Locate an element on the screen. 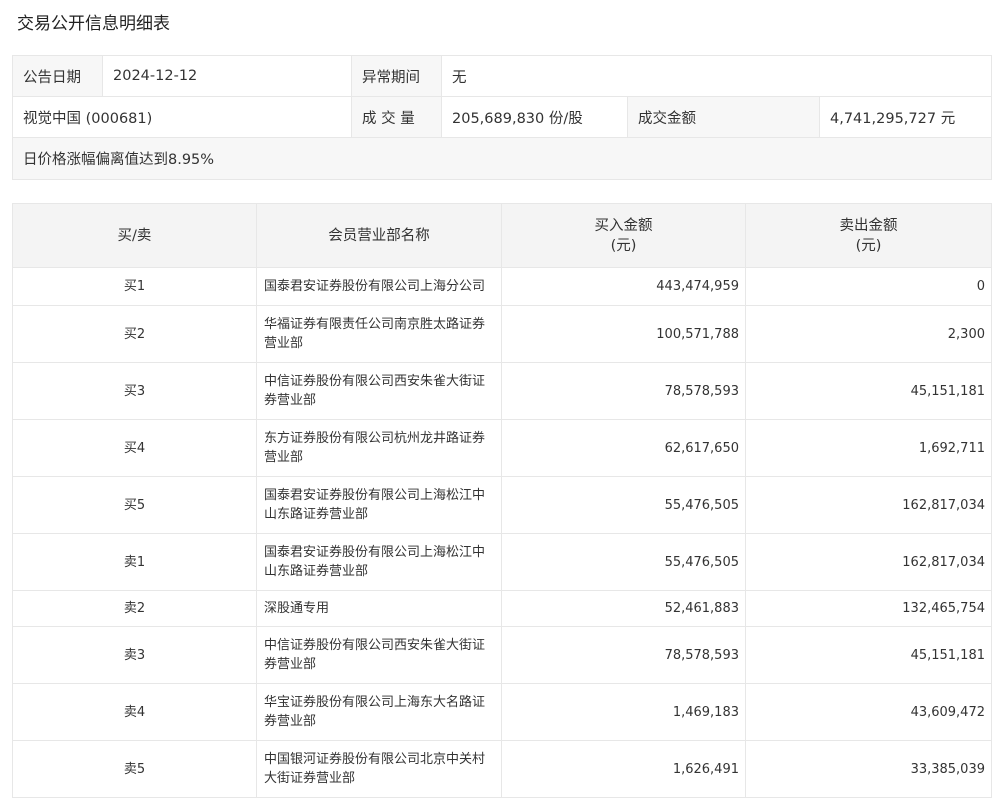 Image resolution: width=1001 pixels, height=812 pixels. row-branch-name: 东方证券股份有限公司杭州龙井路证券营业部 is located at coordinates (379, 448).